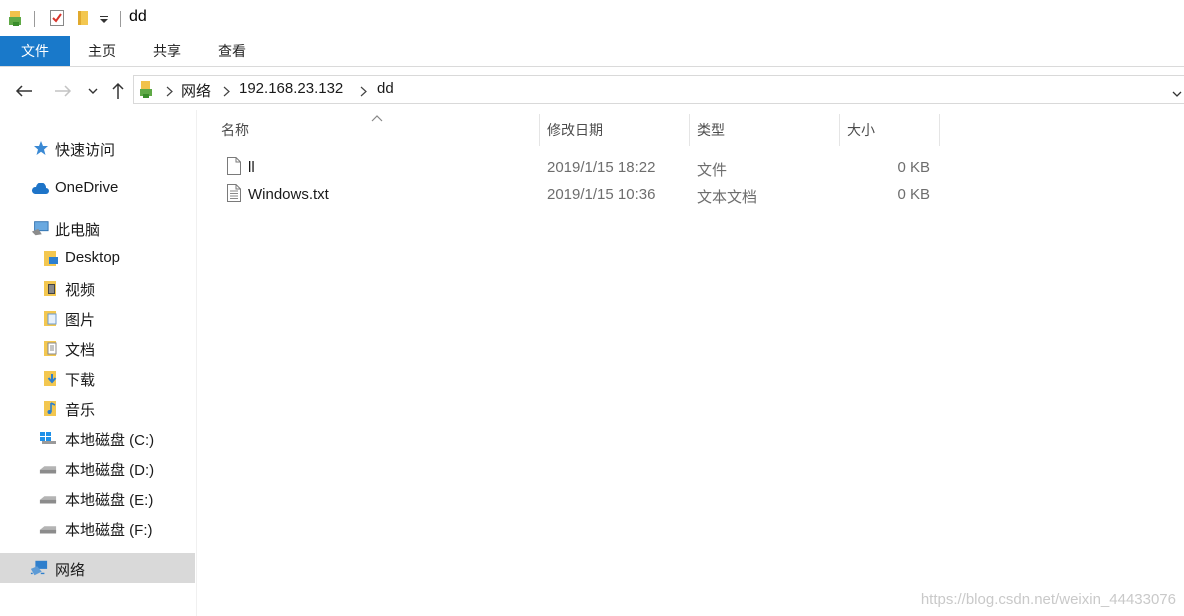 The height and width of the screenshot is (616, 1184). What do you see at coordinates (372, 130) in the screenshot?
I see `column-header-name: 名称` at bounding box center [372, 130].